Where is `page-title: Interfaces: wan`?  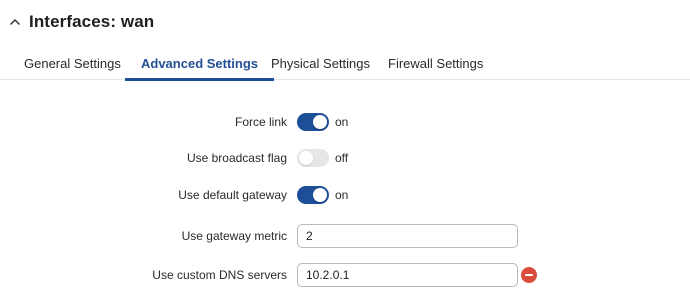 page-title: Interfaces: wan is located at coordinates (92, 21).